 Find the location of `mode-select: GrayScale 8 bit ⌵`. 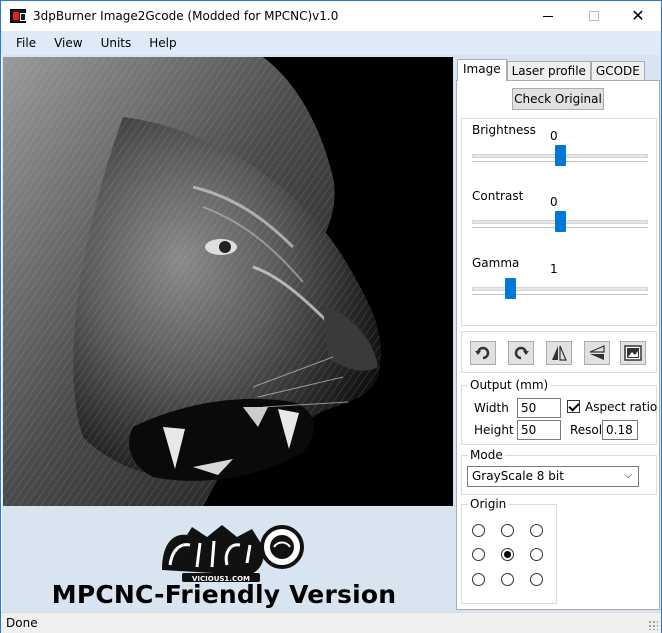

mode-select: GrayScale 8 bit ⌵ is located at coordinates (553, 476).